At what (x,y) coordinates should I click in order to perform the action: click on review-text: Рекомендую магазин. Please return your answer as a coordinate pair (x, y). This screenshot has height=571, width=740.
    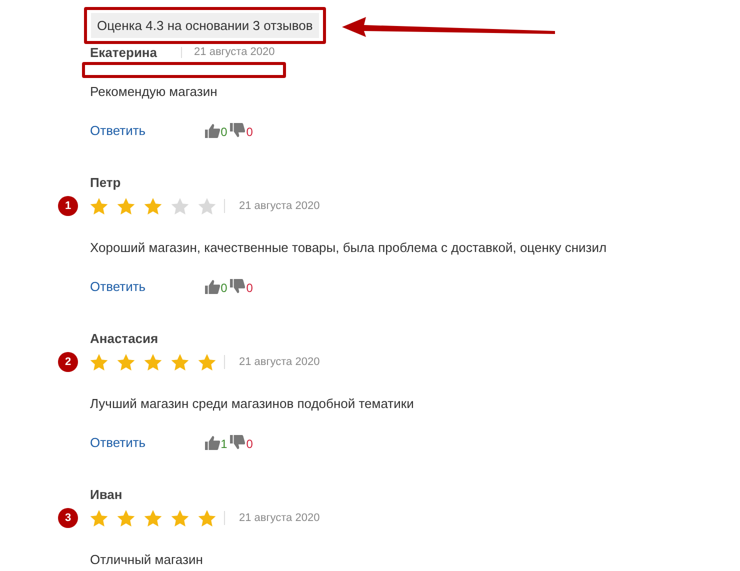
    Looking at the image, I should click on (154, 92).